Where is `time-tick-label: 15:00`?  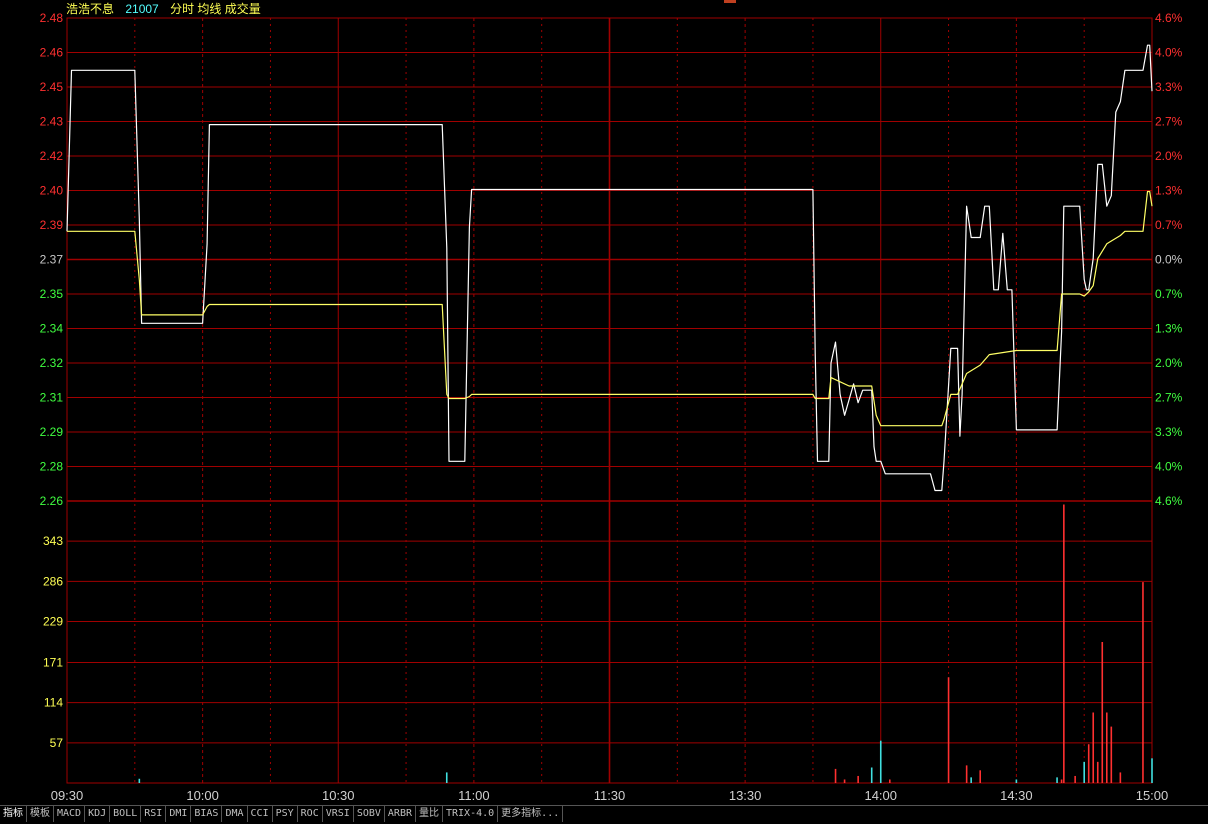
time-tick-label: 15:00 is located at coordinates (1152, 795).